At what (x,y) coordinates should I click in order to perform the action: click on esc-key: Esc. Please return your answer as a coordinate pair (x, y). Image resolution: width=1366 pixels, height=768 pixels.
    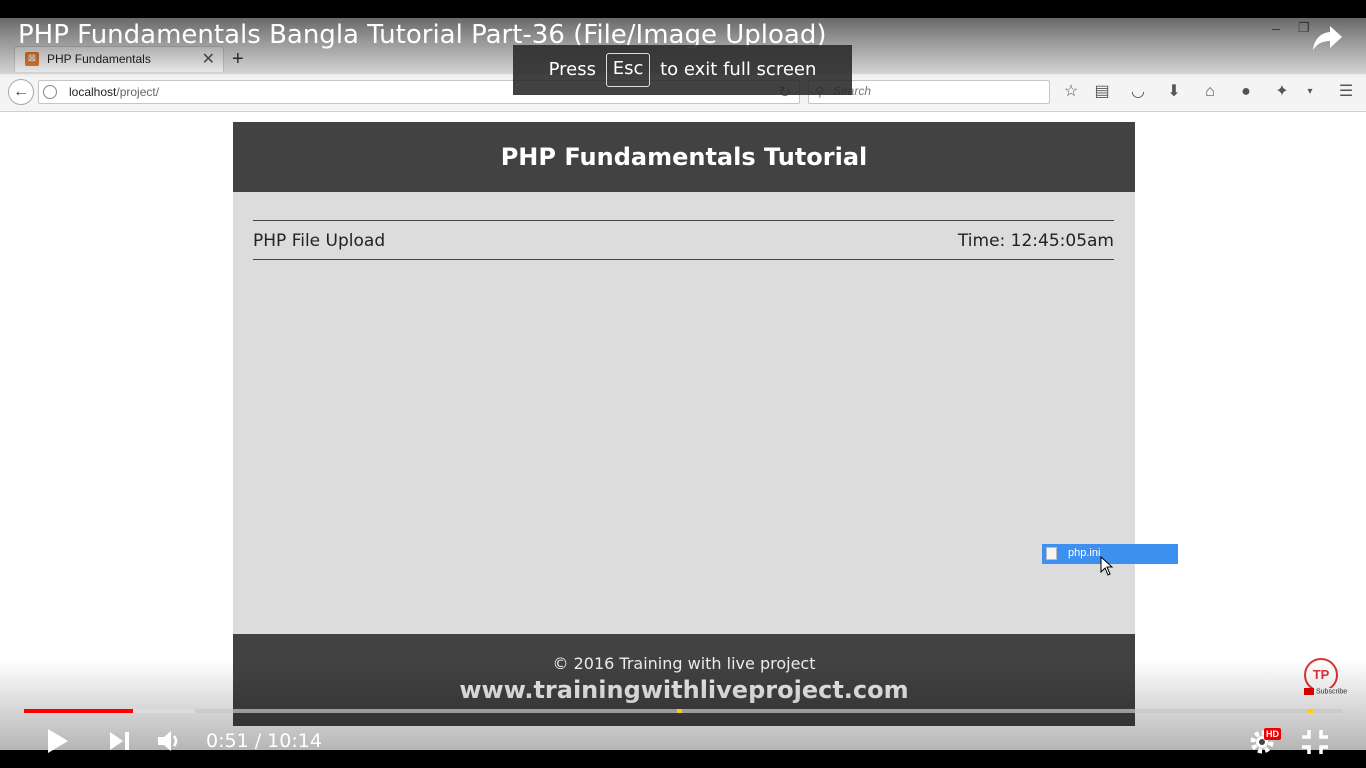
    Looking at the image, I should click on (628, 70).